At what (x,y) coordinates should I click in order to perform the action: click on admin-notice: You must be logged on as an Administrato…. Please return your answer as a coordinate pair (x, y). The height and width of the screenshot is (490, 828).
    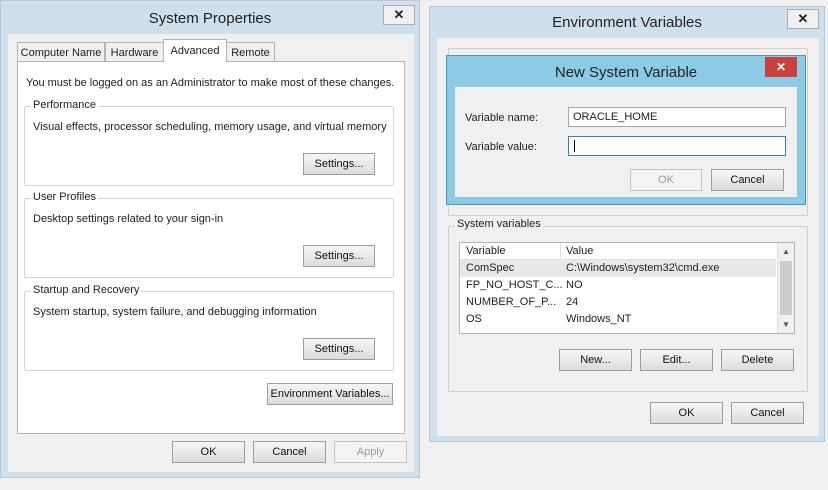
    Looking at the image, I should click on (210, 83).